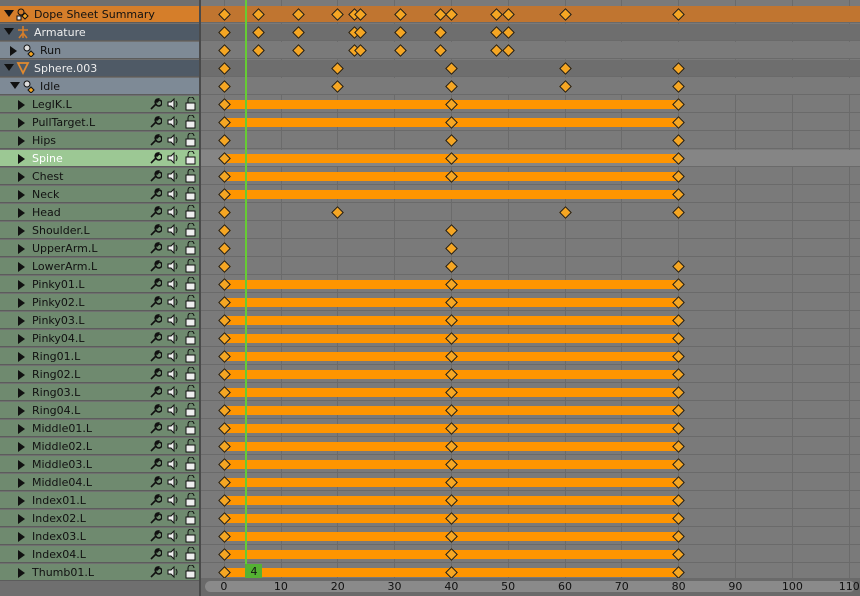 This screenshot has width=860, height=596. I want to click on channel-row: UpperArm.L, so click(99, 248).